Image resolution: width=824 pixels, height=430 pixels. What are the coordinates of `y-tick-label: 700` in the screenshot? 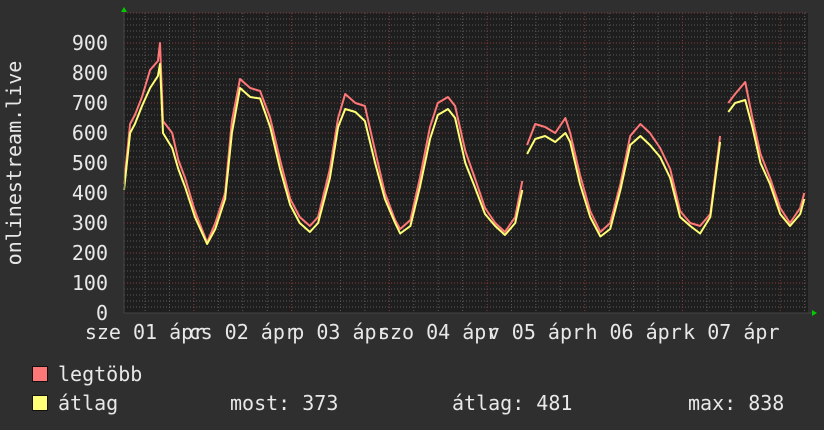 It's located at (90, 103).